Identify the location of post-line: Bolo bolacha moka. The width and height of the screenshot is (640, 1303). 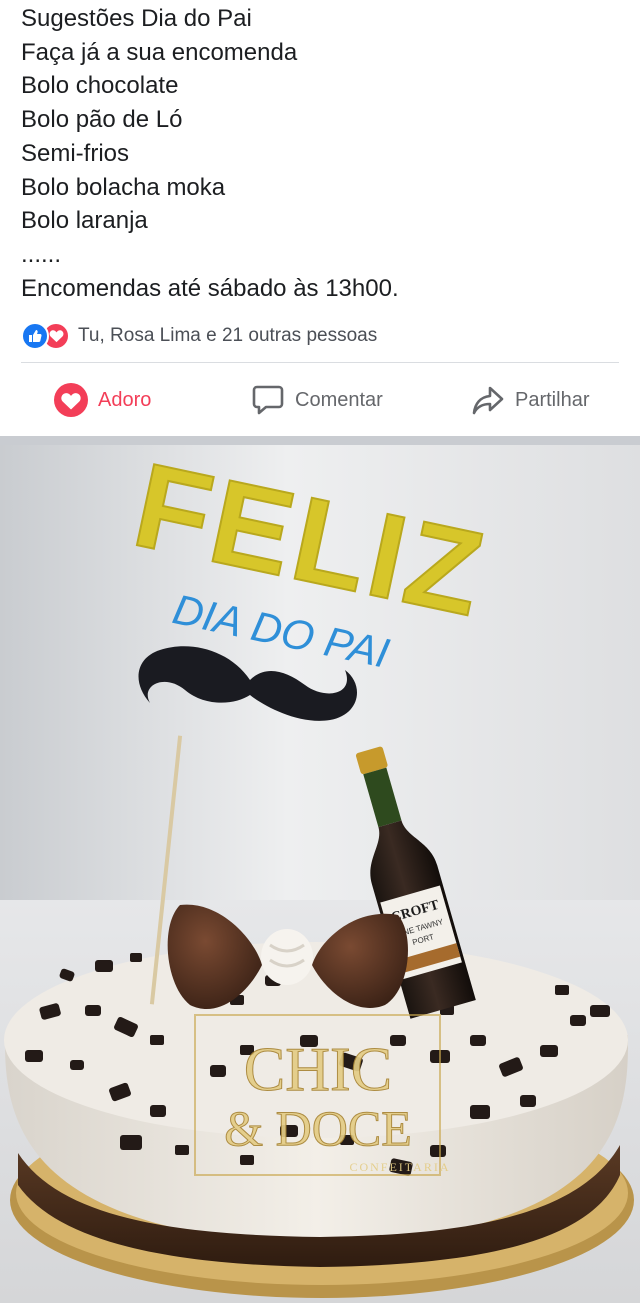
(123, 187).